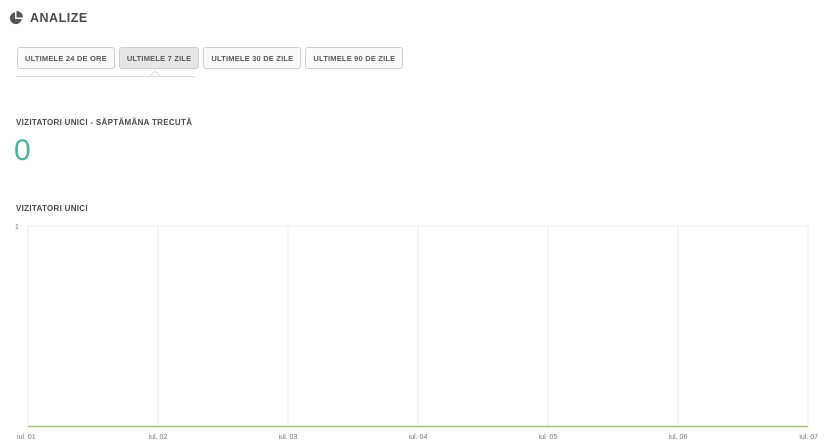 This screenshot has height=448, width=831. Describe the element at coordinates (104, 122) in the screenshot. I see `unique-visitors-last-week-label: VIZITATORI UNICI - SĂPTĂMÂNA TRECUTĂ` at that location.